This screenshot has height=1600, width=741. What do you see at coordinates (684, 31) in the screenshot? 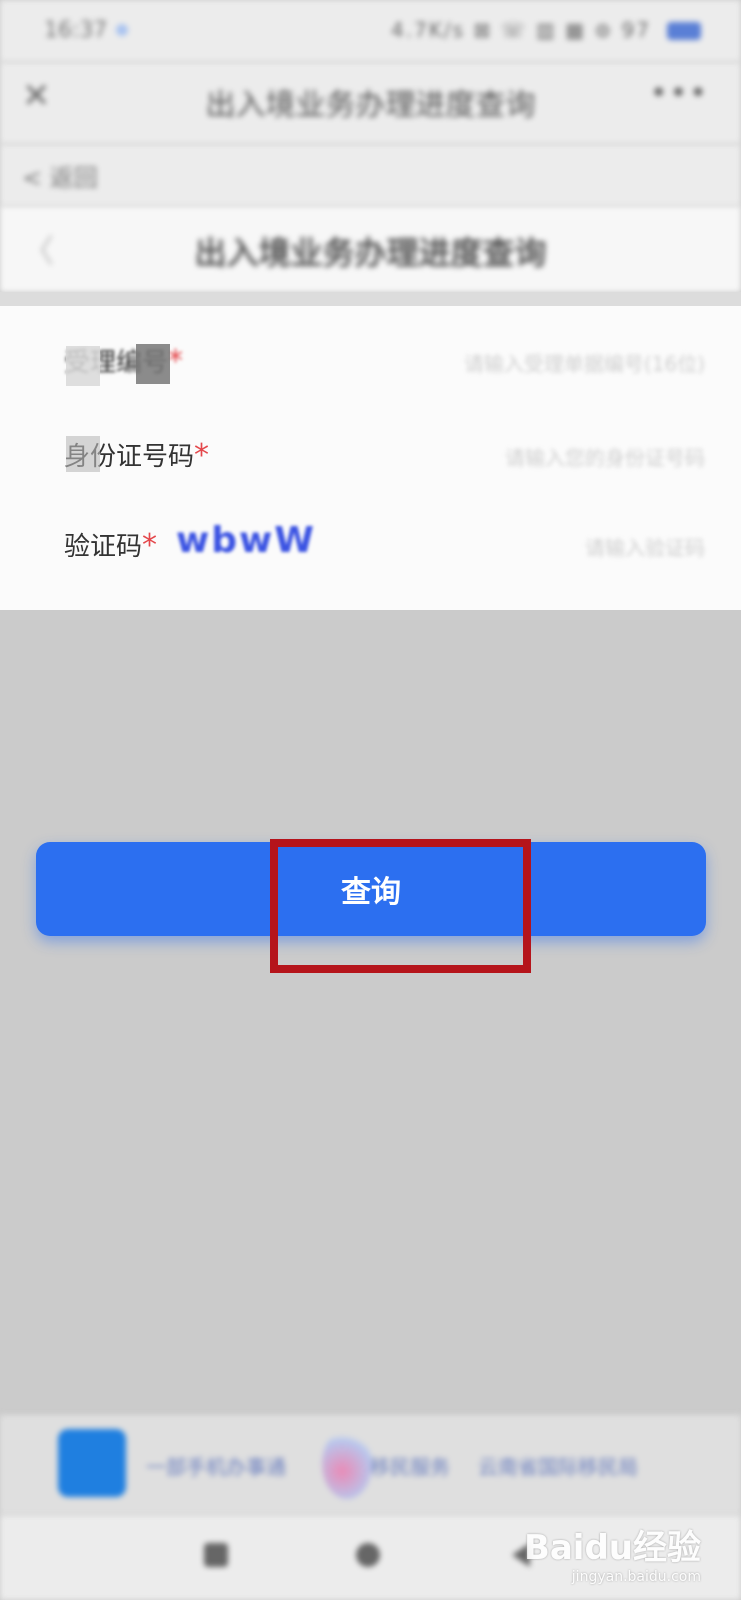
I see `battery-icon` at bounding box center [684, 31].